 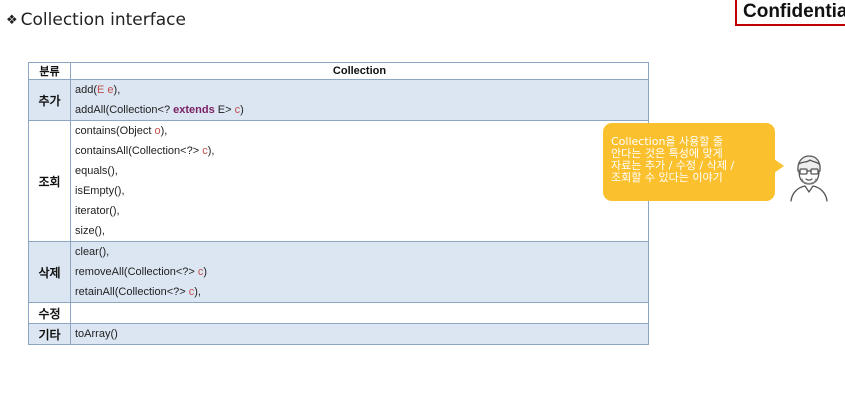 What do you see at coordinates (49, 100) in the screenshot?
I see `row-category: 추가` at bounding box center [49, 100].